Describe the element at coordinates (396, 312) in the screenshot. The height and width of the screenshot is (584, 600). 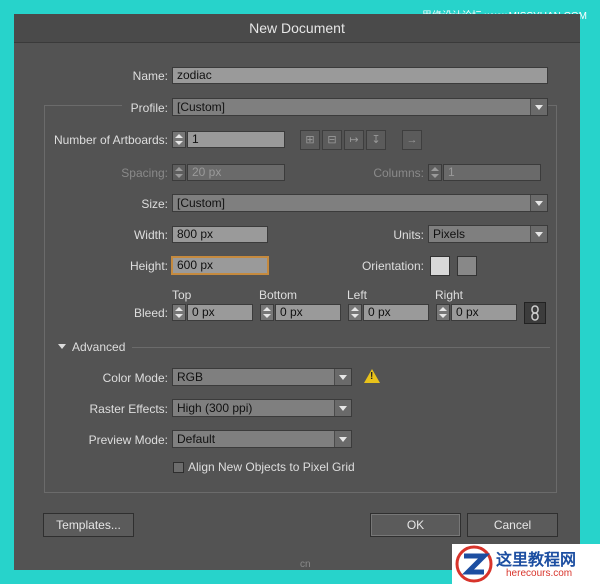
I see `bleed-left-input: 0 px` at that location.